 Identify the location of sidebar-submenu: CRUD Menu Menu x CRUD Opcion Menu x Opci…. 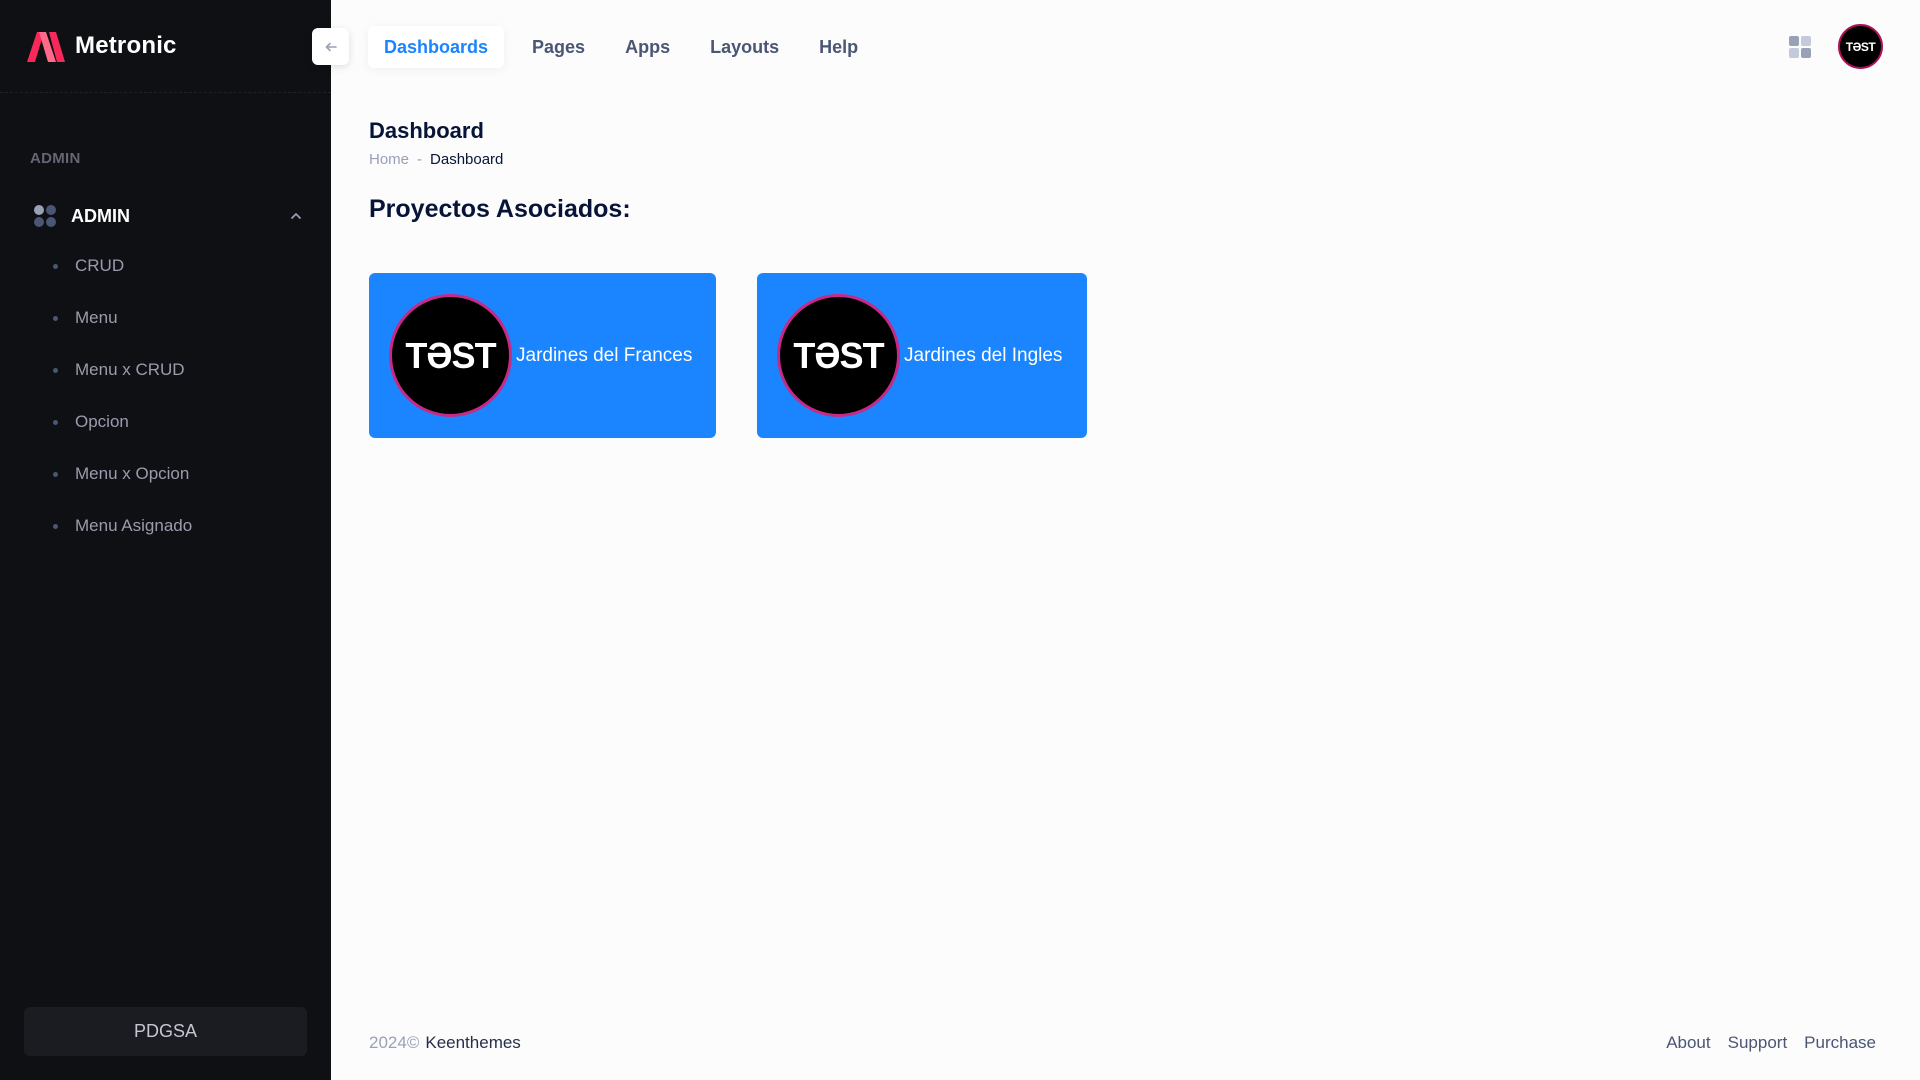
(165, 396).